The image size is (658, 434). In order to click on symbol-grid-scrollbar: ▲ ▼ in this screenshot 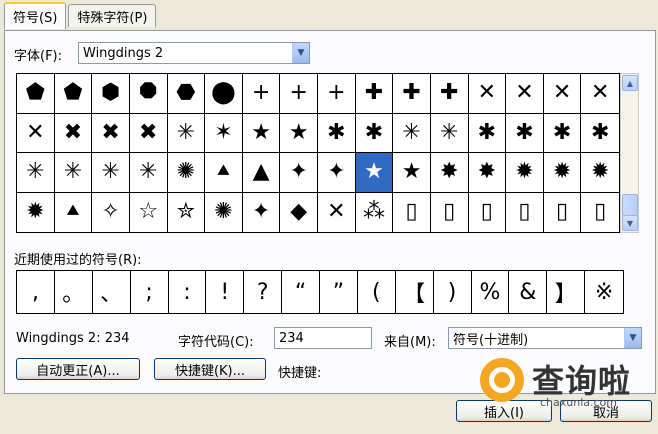, I will do `click(629, 153)`.